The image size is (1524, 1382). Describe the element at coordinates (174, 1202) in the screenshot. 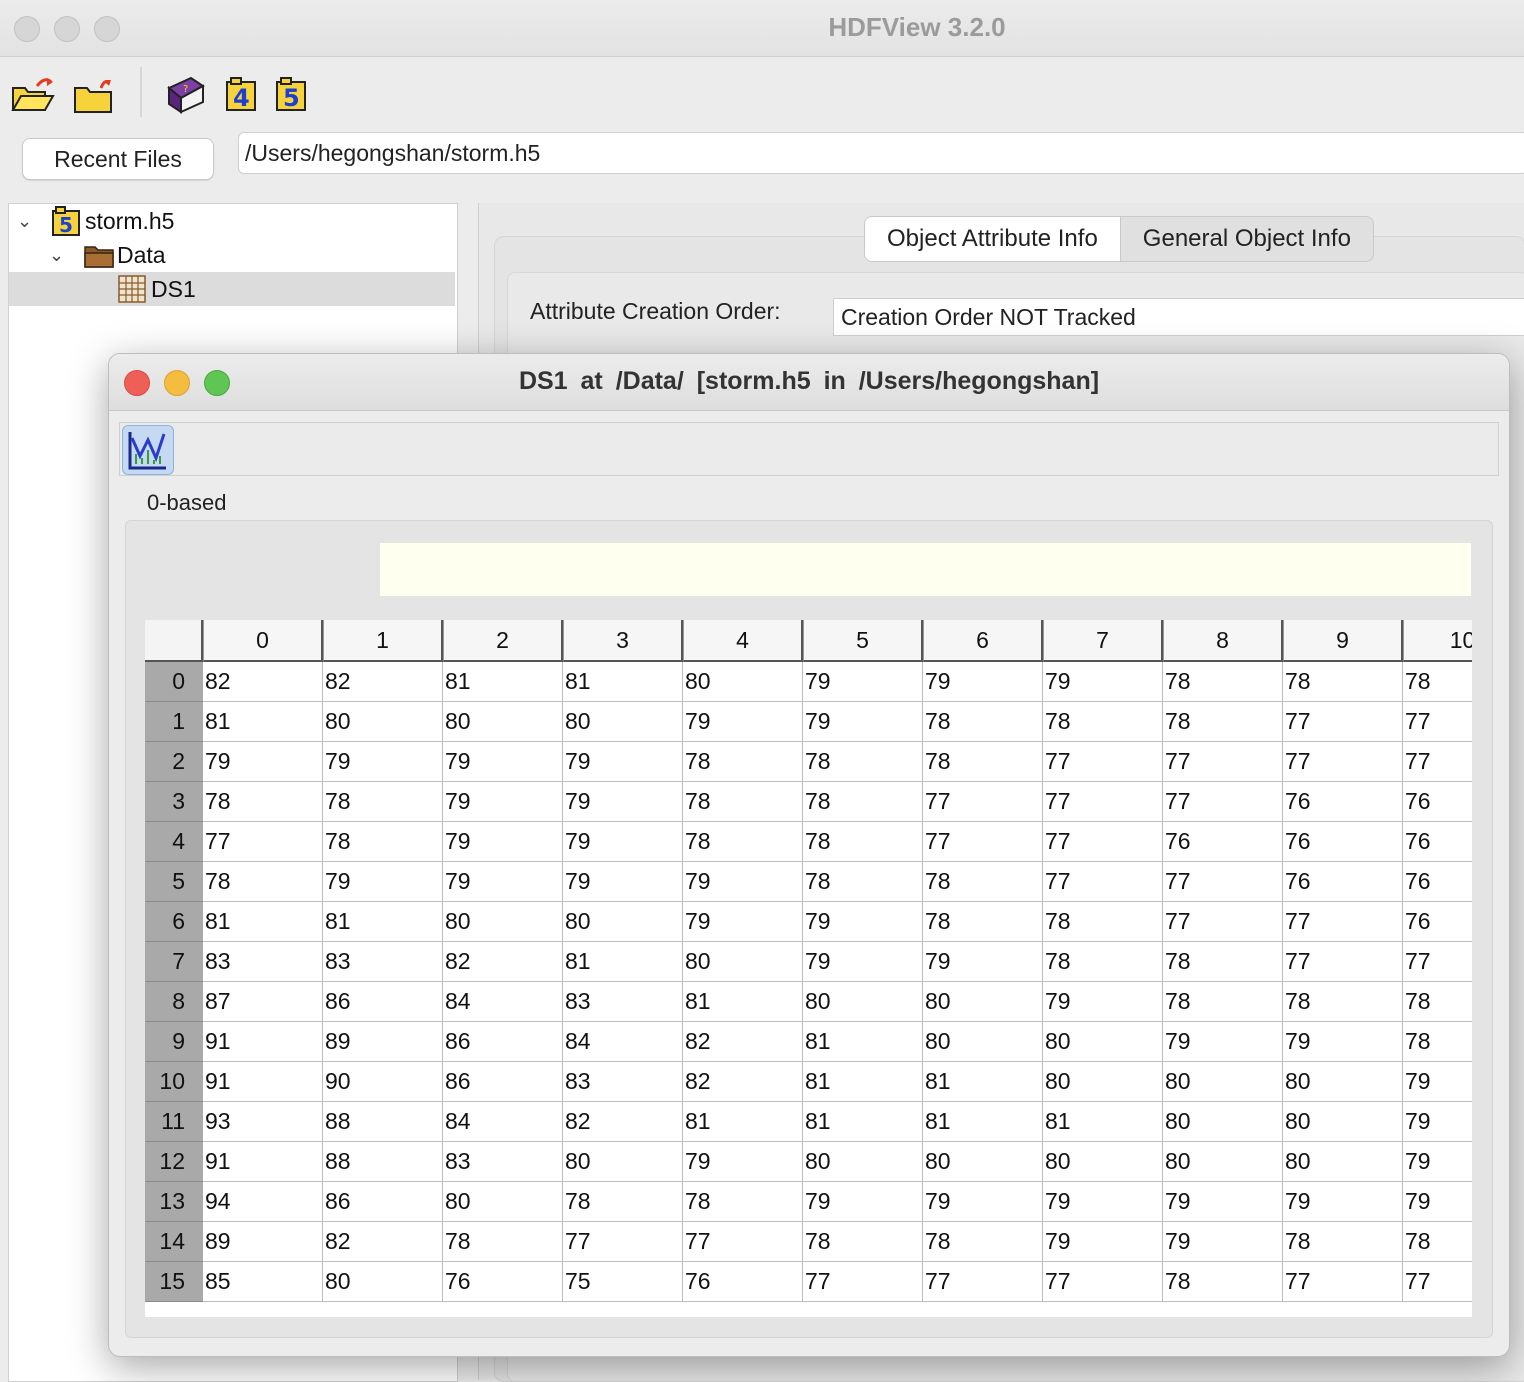

I see `row-header: 13` at that location.